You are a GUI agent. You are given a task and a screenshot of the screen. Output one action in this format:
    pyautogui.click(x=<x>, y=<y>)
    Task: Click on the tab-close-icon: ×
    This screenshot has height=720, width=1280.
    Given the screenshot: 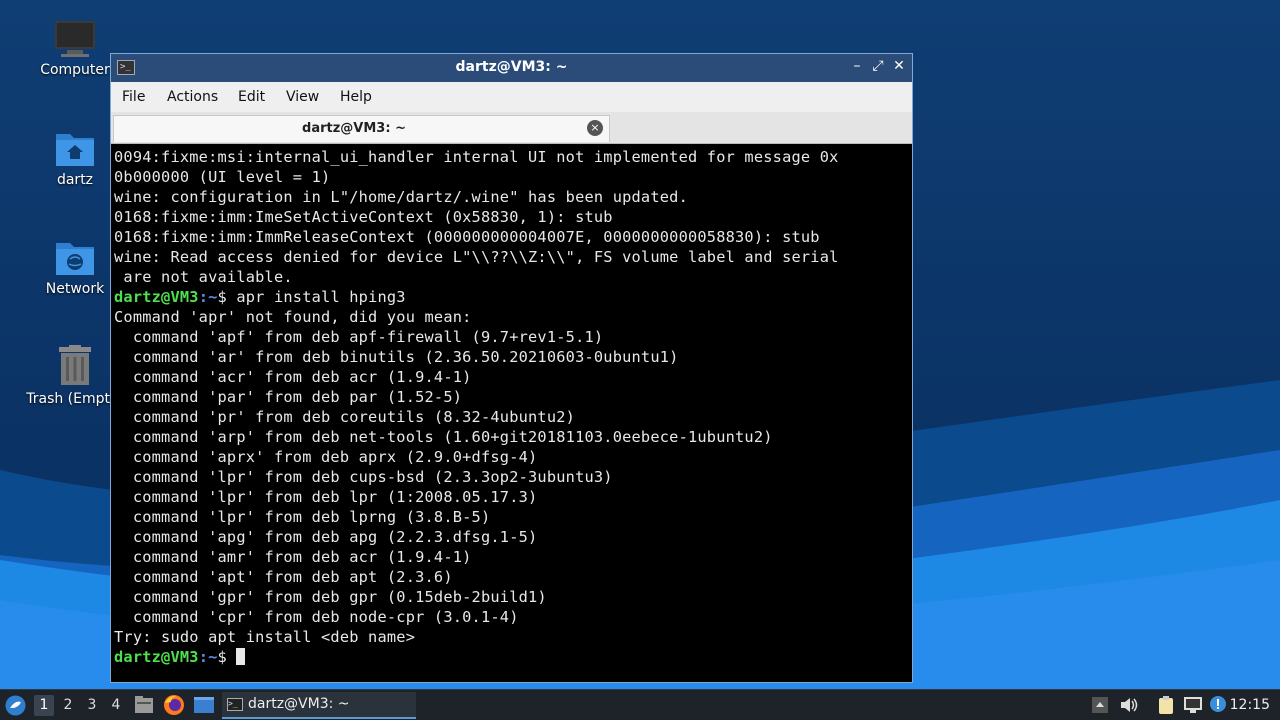 What is the action you would take?
    pyautogui.click(x=595, y=128)
    